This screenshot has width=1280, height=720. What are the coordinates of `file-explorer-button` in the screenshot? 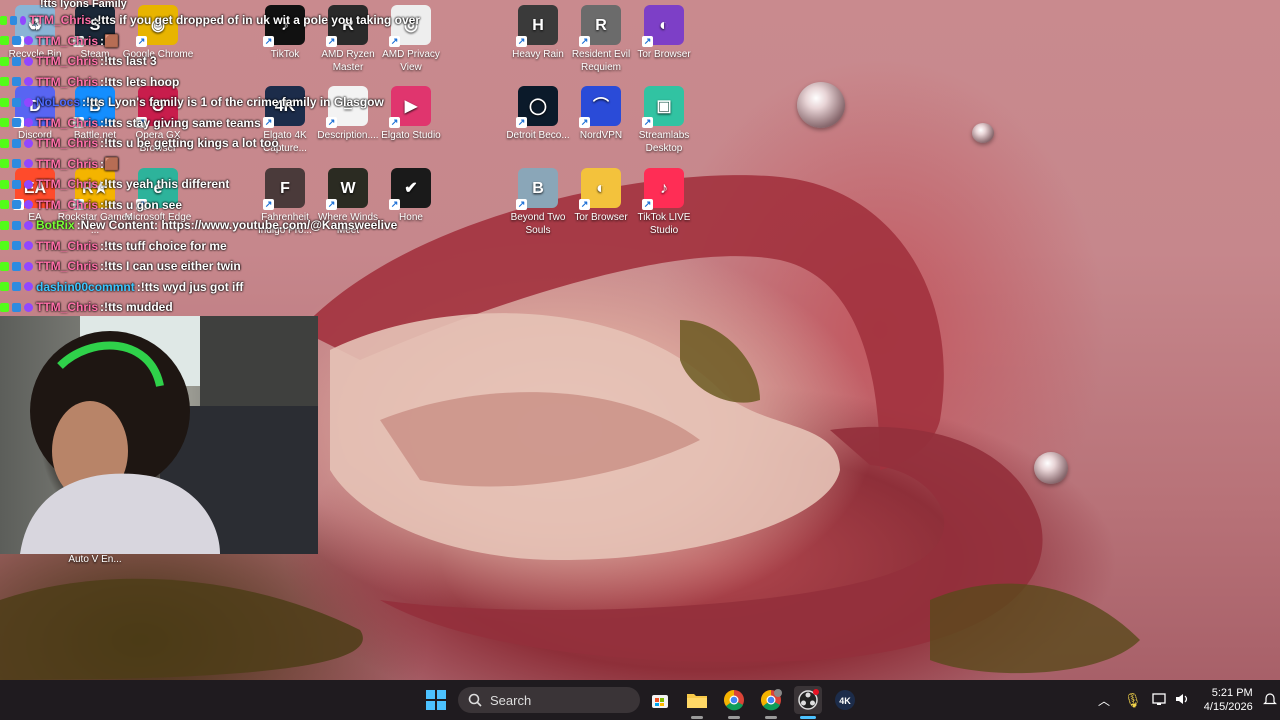 It's located at (697, 700).